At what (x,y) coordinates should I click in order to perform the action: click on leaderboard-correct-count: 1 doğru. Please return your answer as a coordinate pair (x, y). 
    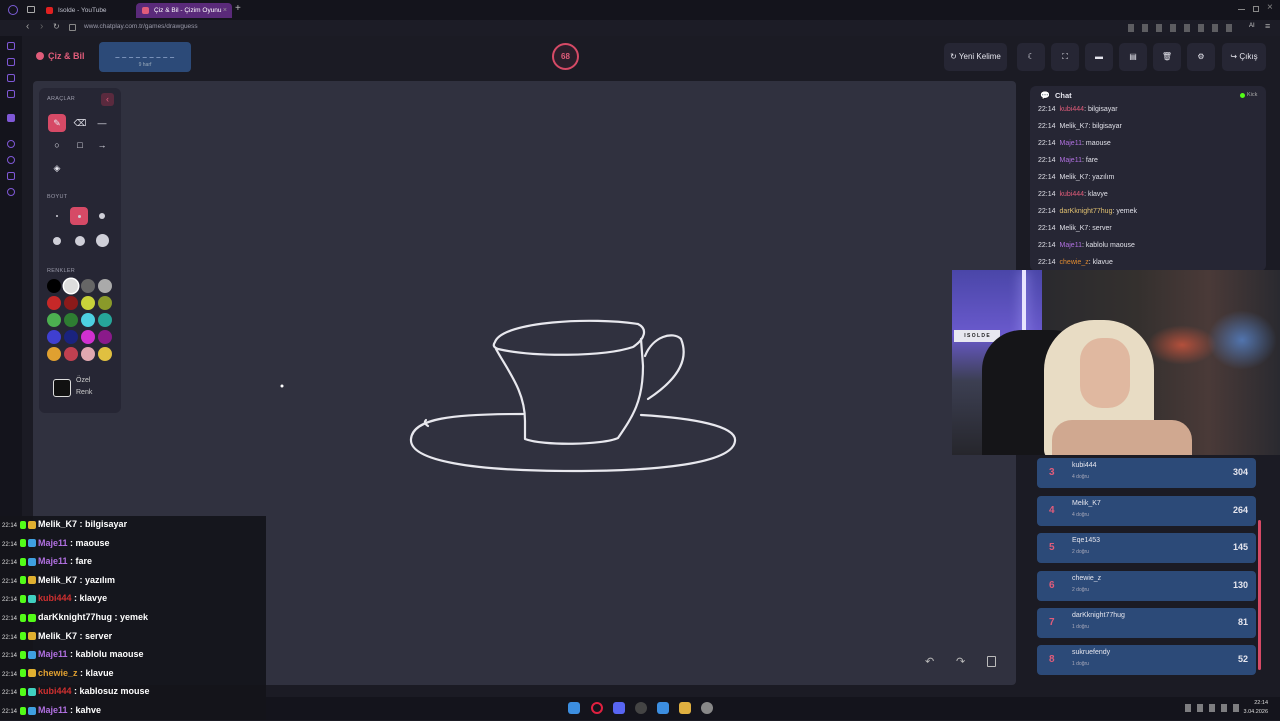
    Looking at the image, I should click on (1080, 664).